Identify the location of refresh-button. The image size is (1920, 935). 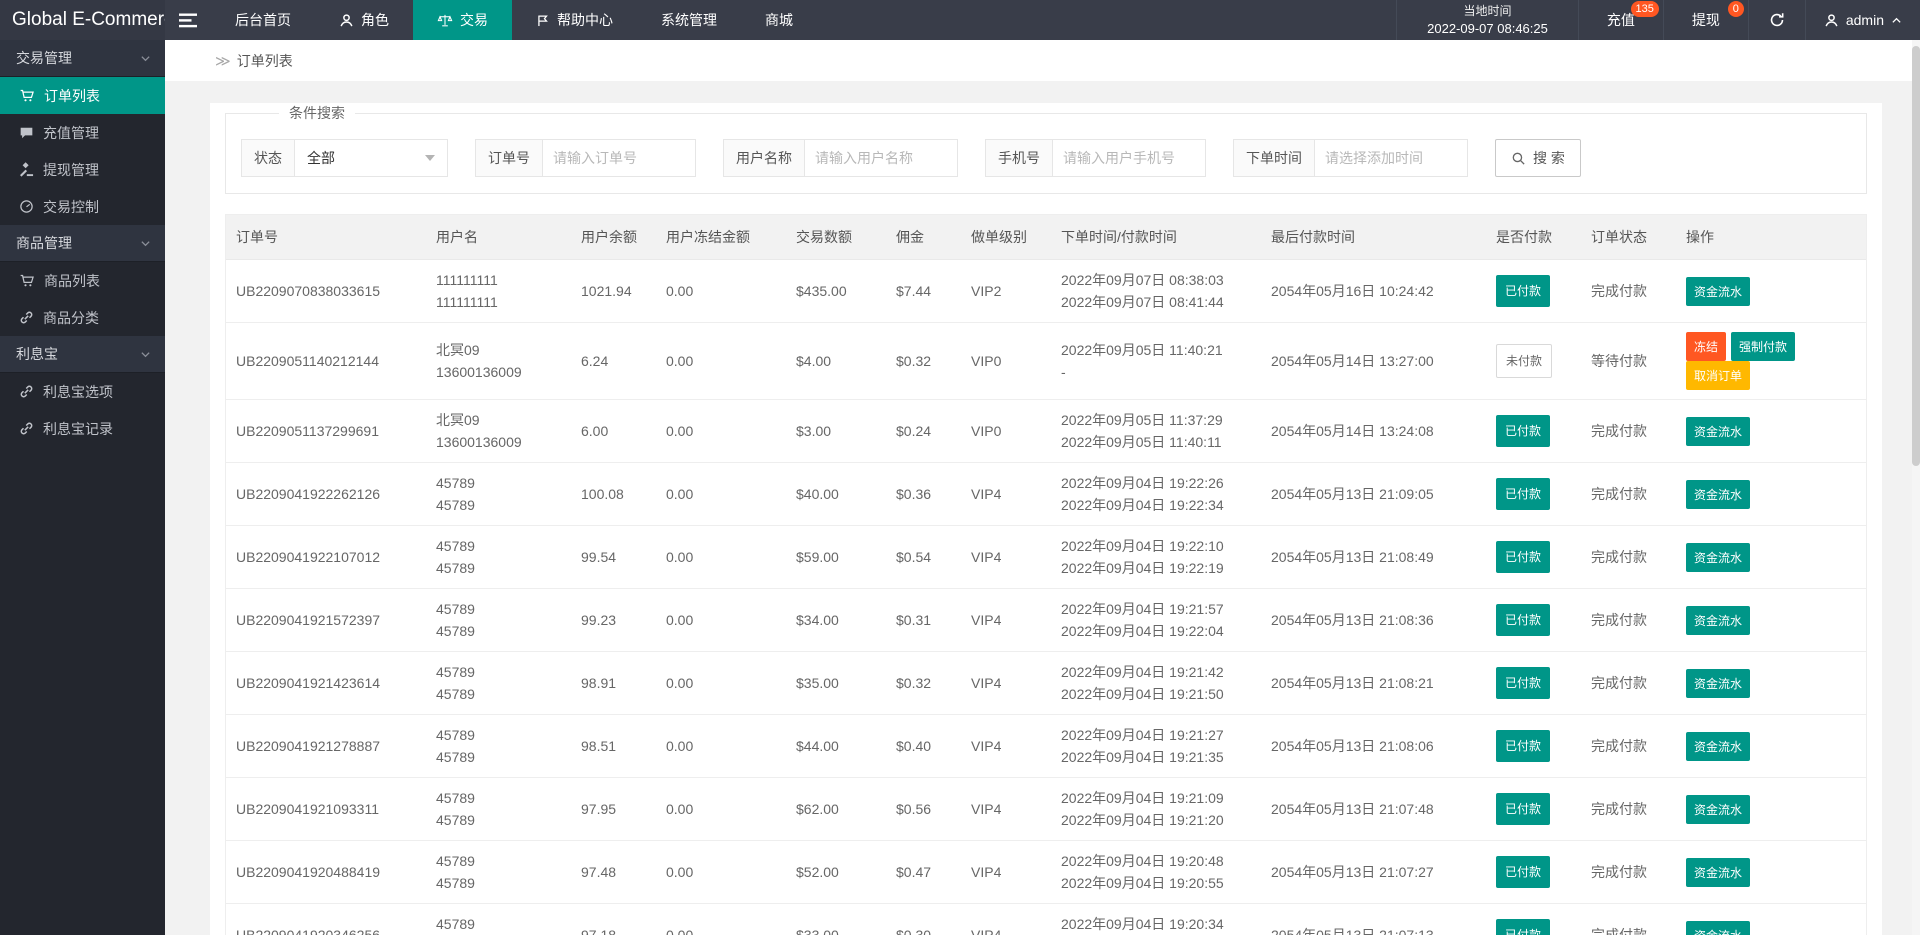
(1776, 20).